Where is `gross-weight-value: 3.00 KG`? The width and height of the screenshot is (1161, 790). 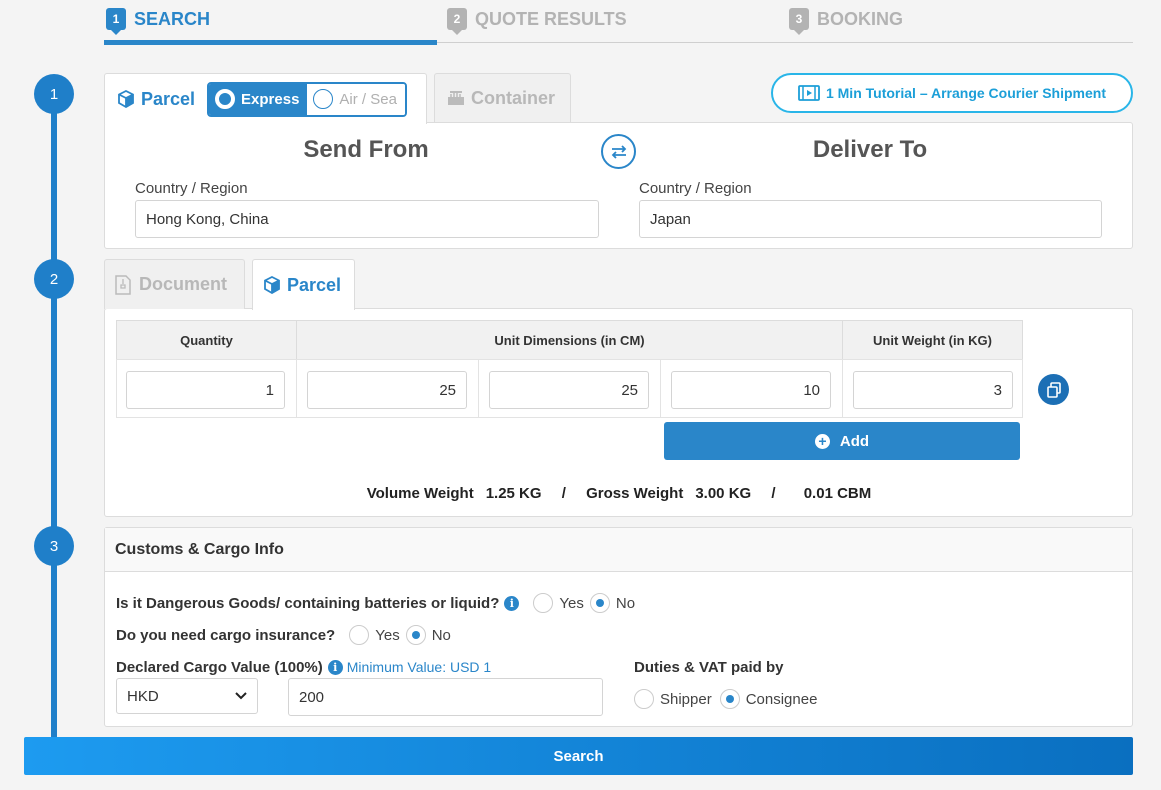 gross-weight-value: 3.00 KG is located at coordinates (723, 493).